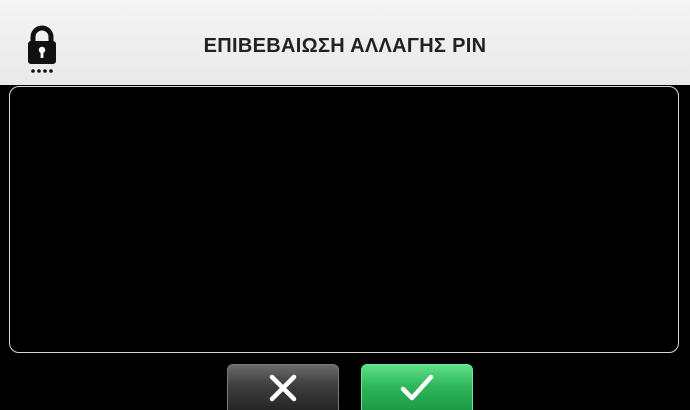 This screenshot has width=690, height=410. Describe the element at coordinates (345, 46) in the screenshot. I see `page-title: ΕΠΙΒΕΒΑΙΩΣΗ ΑΛΛΑΓΗΣ PIN` at that location.